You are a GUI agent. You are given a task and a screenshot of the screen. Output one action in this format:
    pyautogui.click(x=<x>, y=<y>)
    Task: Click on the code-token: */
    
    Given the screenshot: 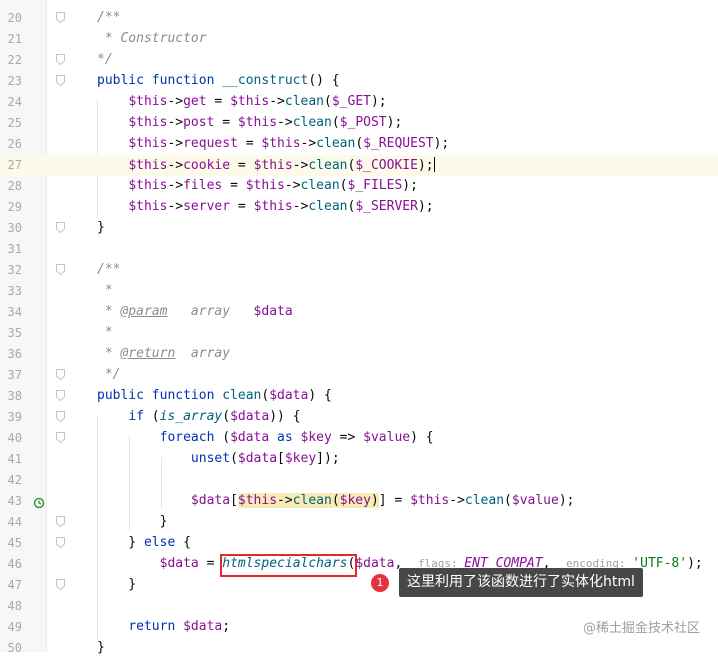 What is the action you would take?
    pyautogui.click(x=105, y=59)
    